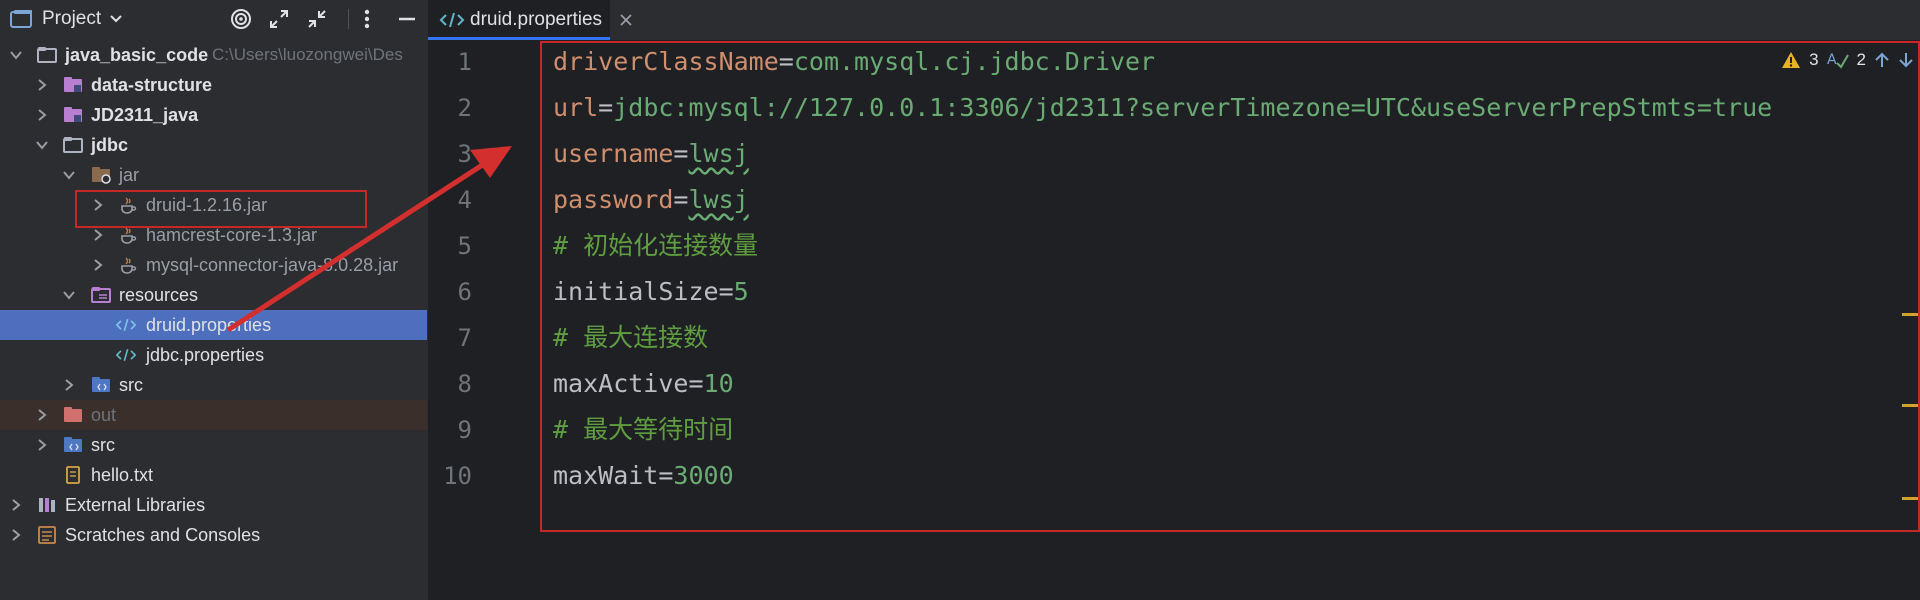  I want to click on close-icon, so click(626, 20).